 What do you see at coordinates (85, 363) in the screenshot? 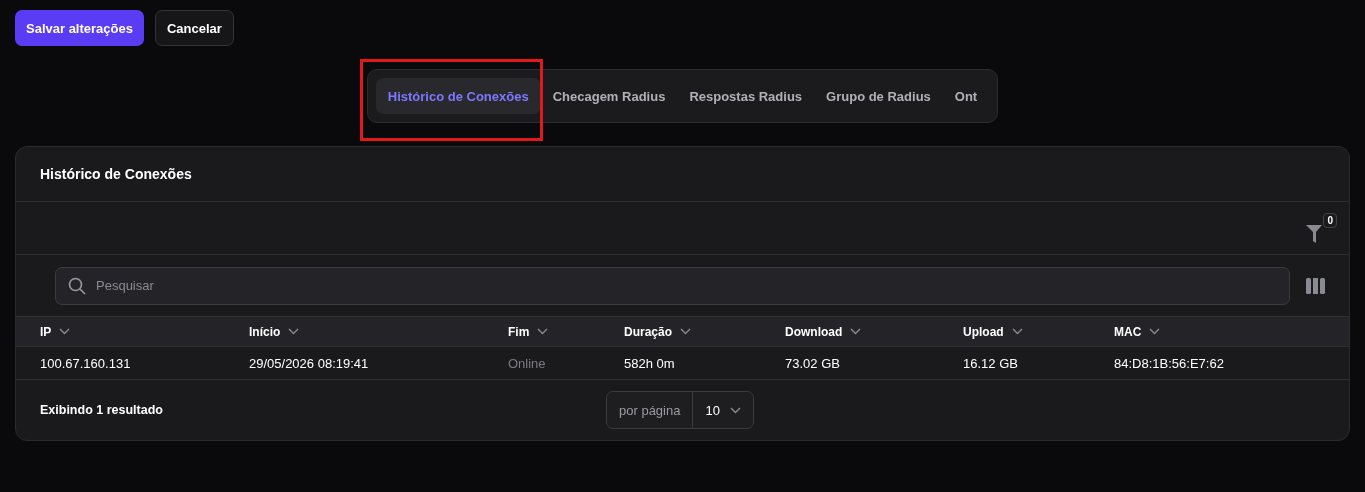
I see `table-cell: 100.67.160.131` at bounding box center [85, 363].